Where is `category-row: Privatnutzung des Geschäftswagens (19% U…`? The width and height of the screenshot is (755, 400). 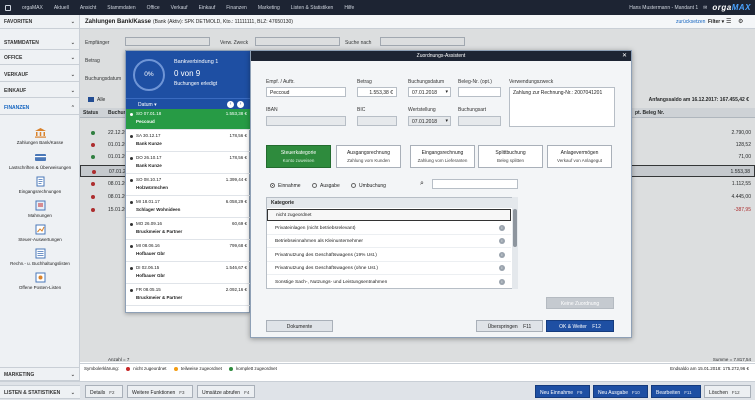
category-row: Privatnutzung des Geschäftswagens (19% U… is located at coordinates (389, 256).